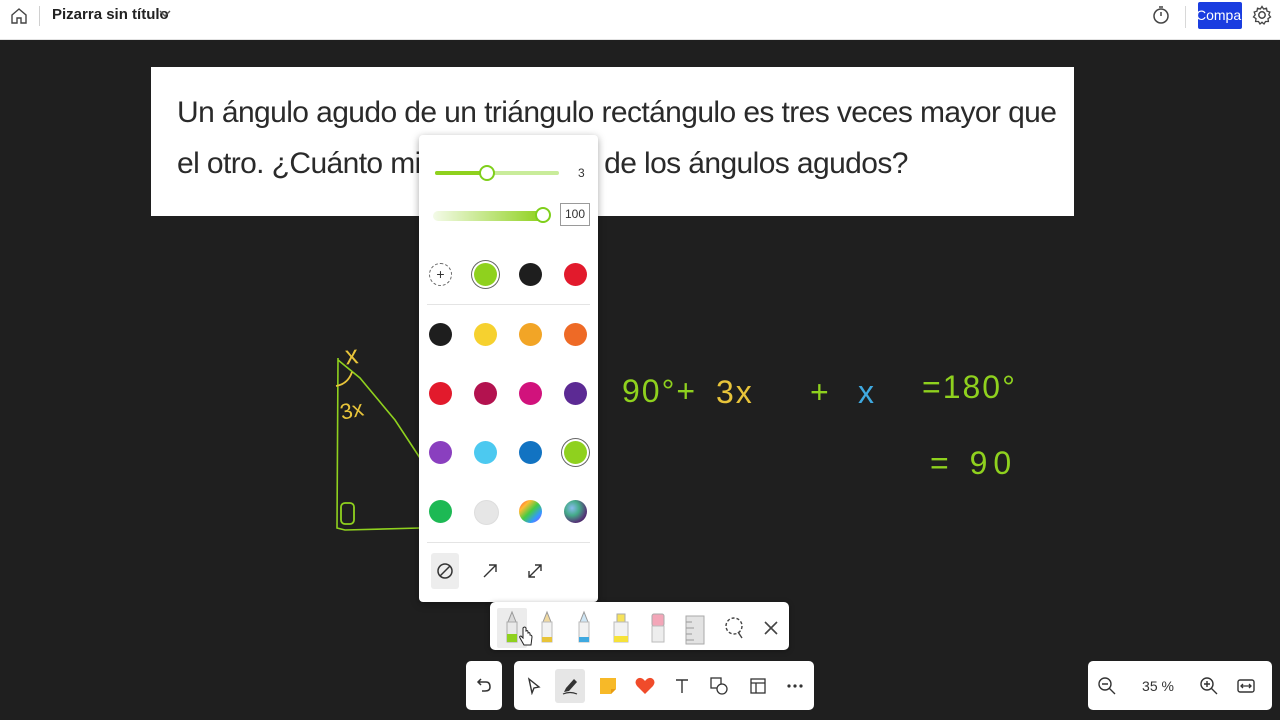  Describe the element at coordinates (1220, 15) in the screenshot. I see `share-button: Compartir` at that location.